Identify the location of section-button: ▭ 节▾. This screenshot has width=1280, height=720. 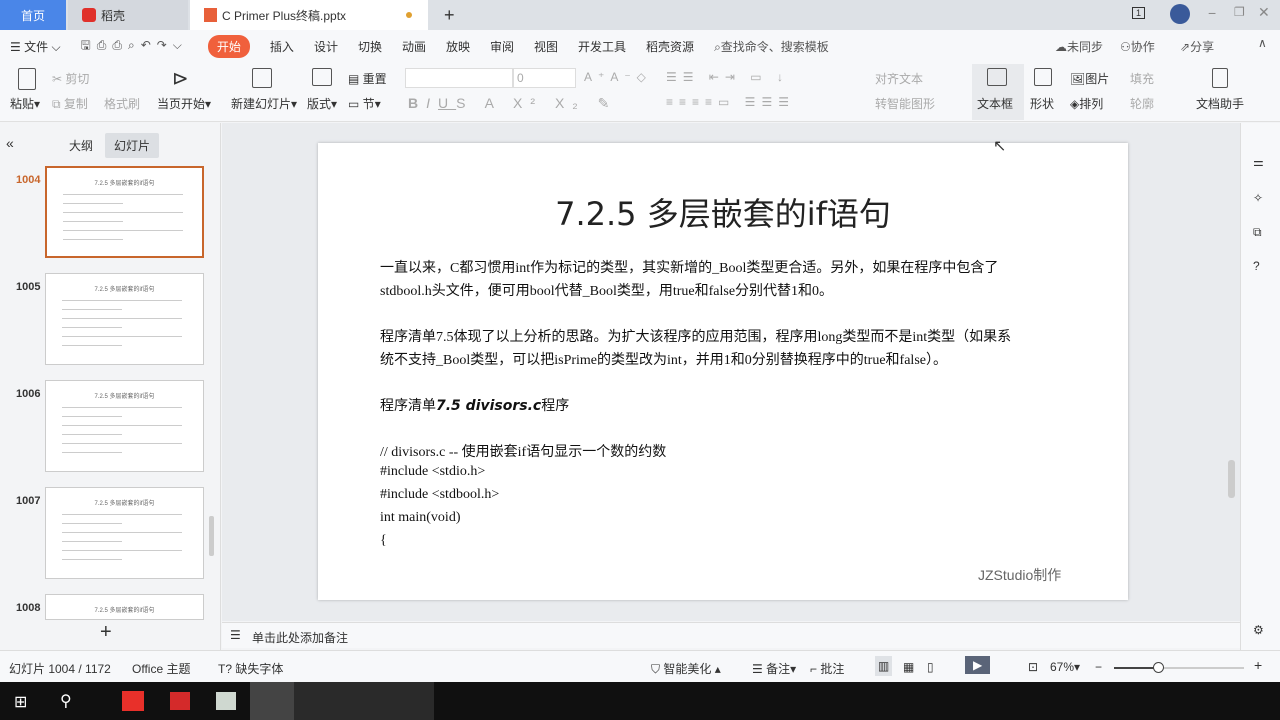
(364, 103).